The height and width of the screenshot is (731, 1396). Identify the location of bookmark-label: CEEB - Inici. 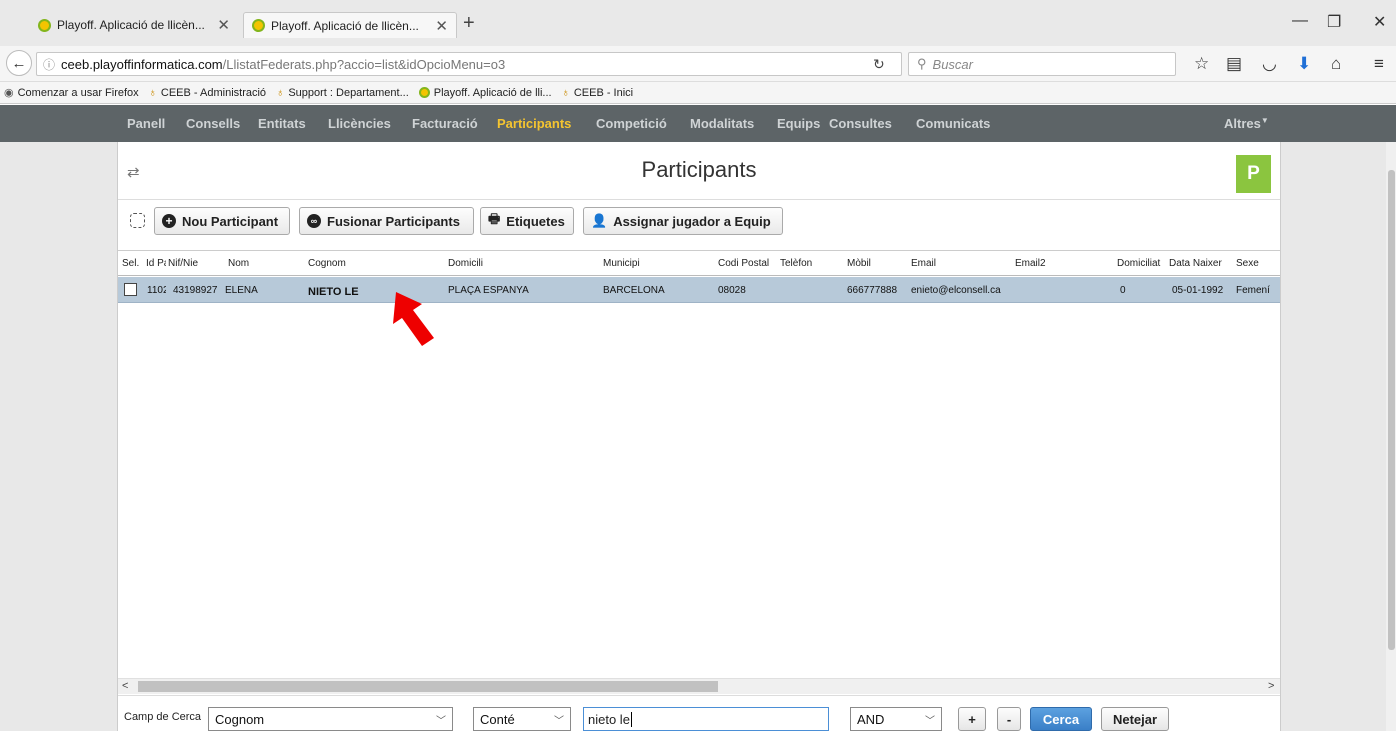
(603, 92).